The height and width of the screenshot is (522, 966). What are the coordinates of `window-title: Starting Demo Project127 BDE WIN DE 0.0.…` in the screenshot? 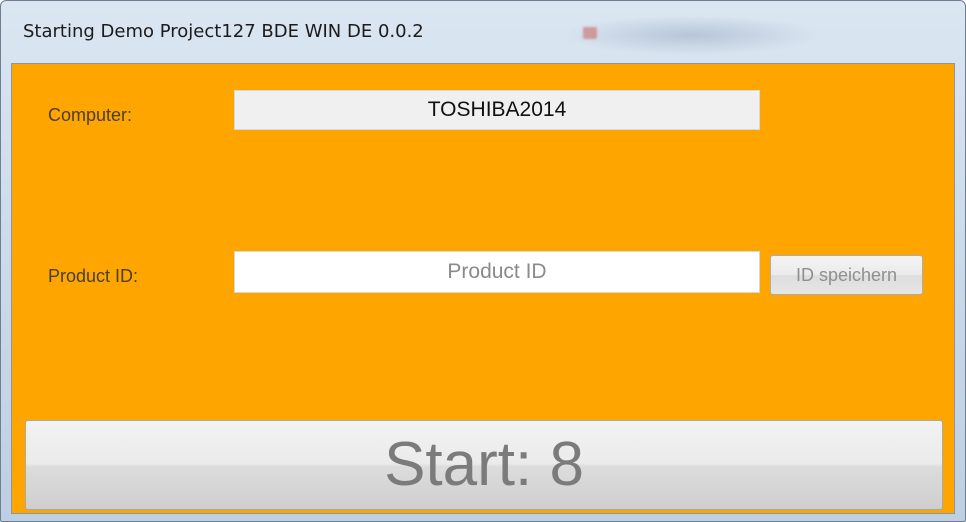 It's located at (223, 31).